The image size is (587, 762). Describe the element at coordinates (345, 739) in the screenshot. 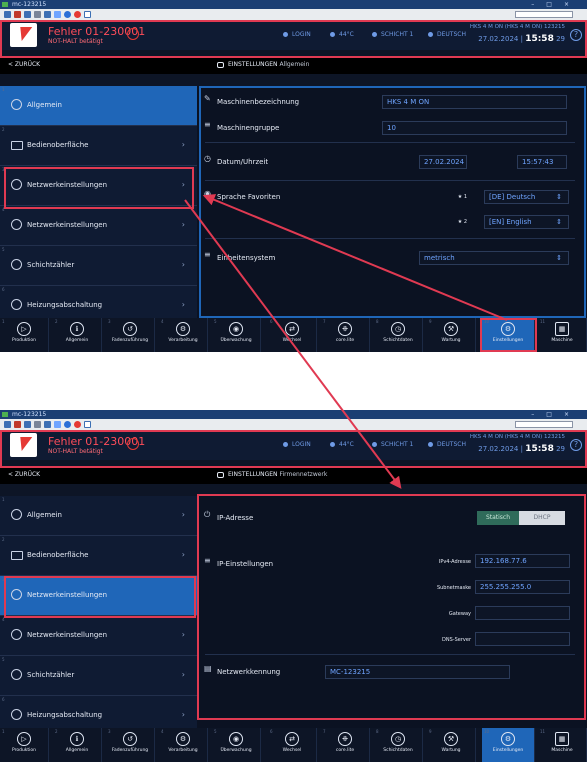

I see `core-icon: ❉` at that location.